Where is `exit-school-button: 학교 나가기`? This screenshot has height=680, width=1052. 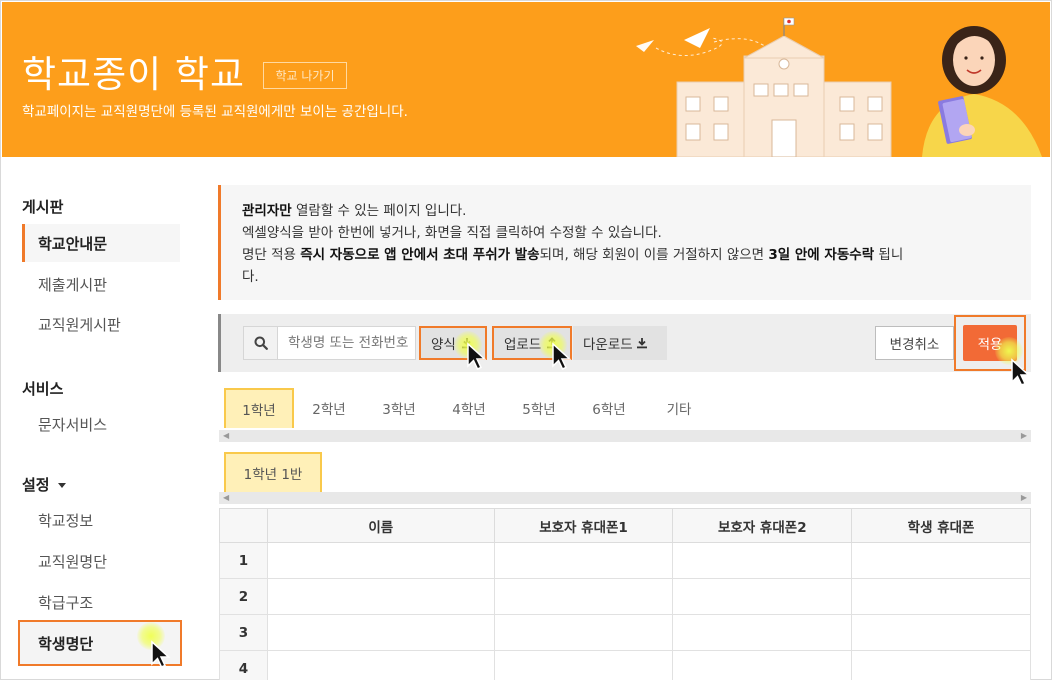
exit-school-button: 학교 나가기 is located at coordinates (305, 75).